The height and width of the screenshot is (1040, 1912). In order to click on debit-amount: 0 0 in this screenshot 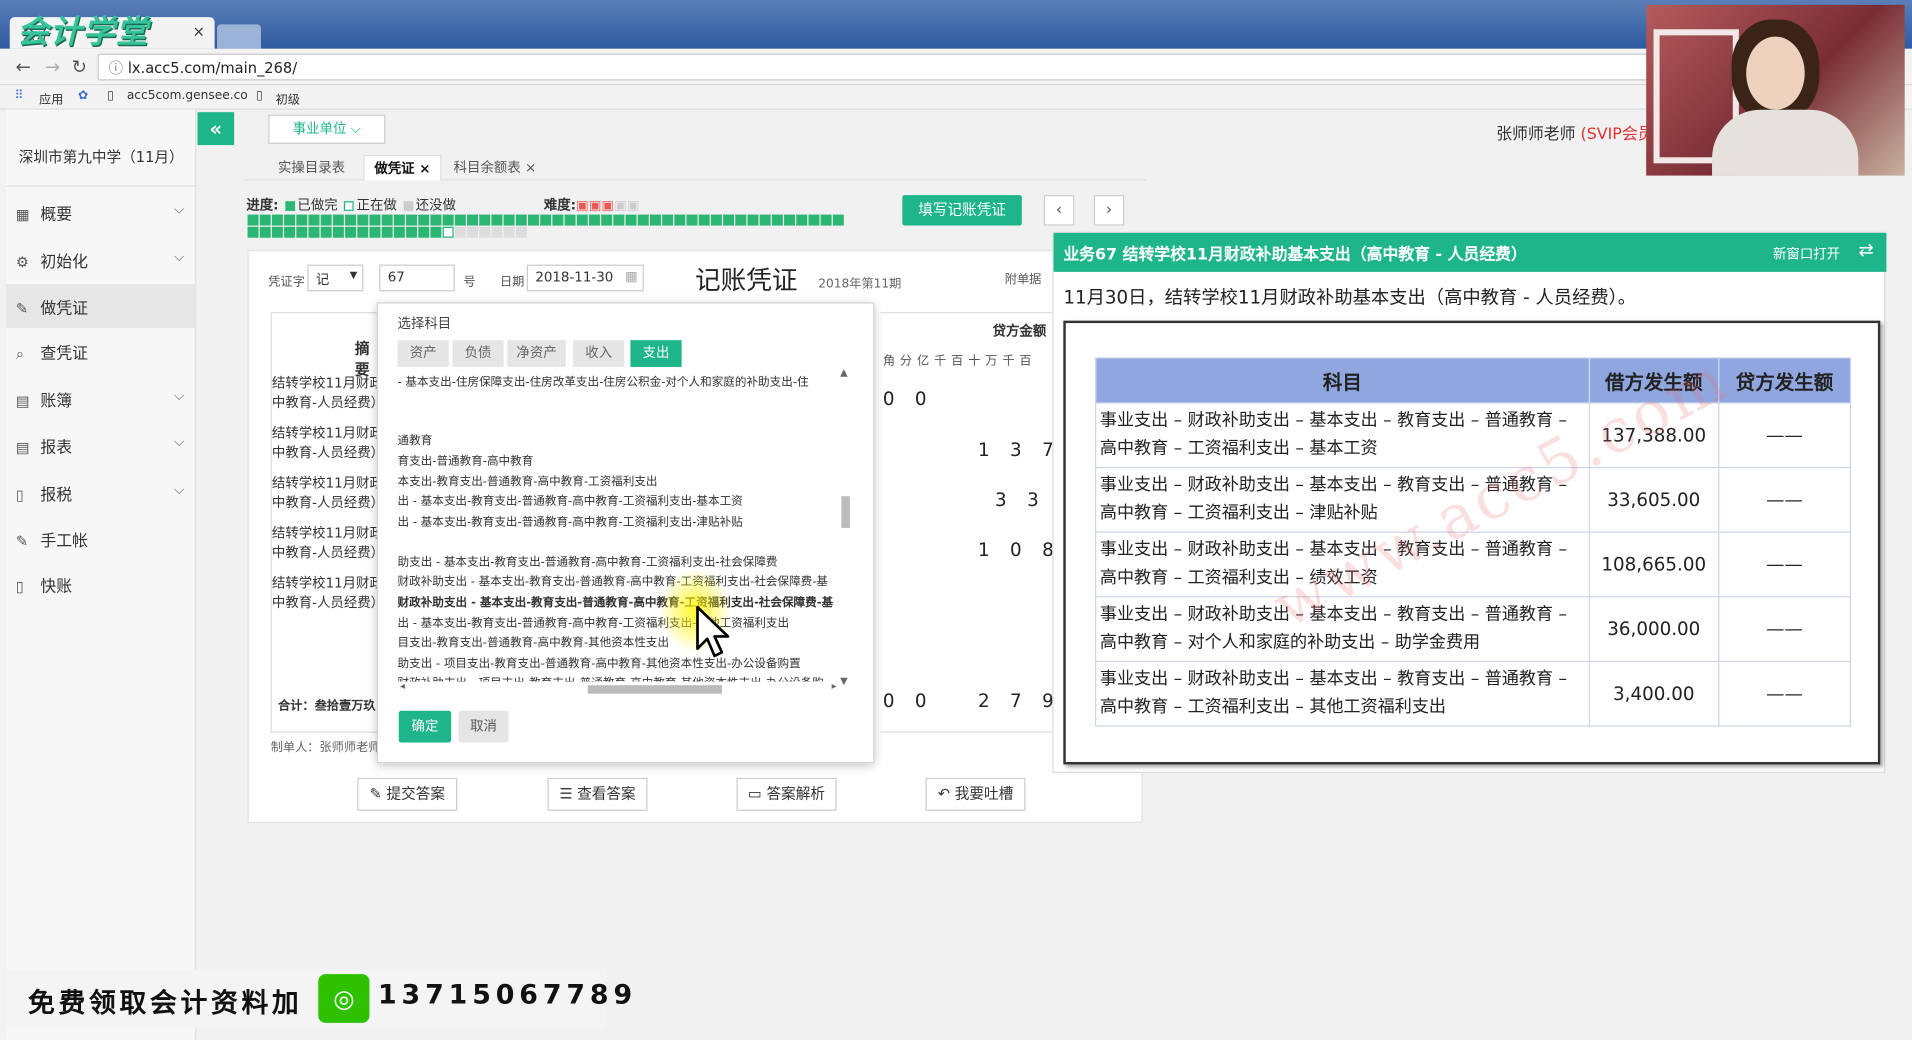, I will do `click(908, 399)`.